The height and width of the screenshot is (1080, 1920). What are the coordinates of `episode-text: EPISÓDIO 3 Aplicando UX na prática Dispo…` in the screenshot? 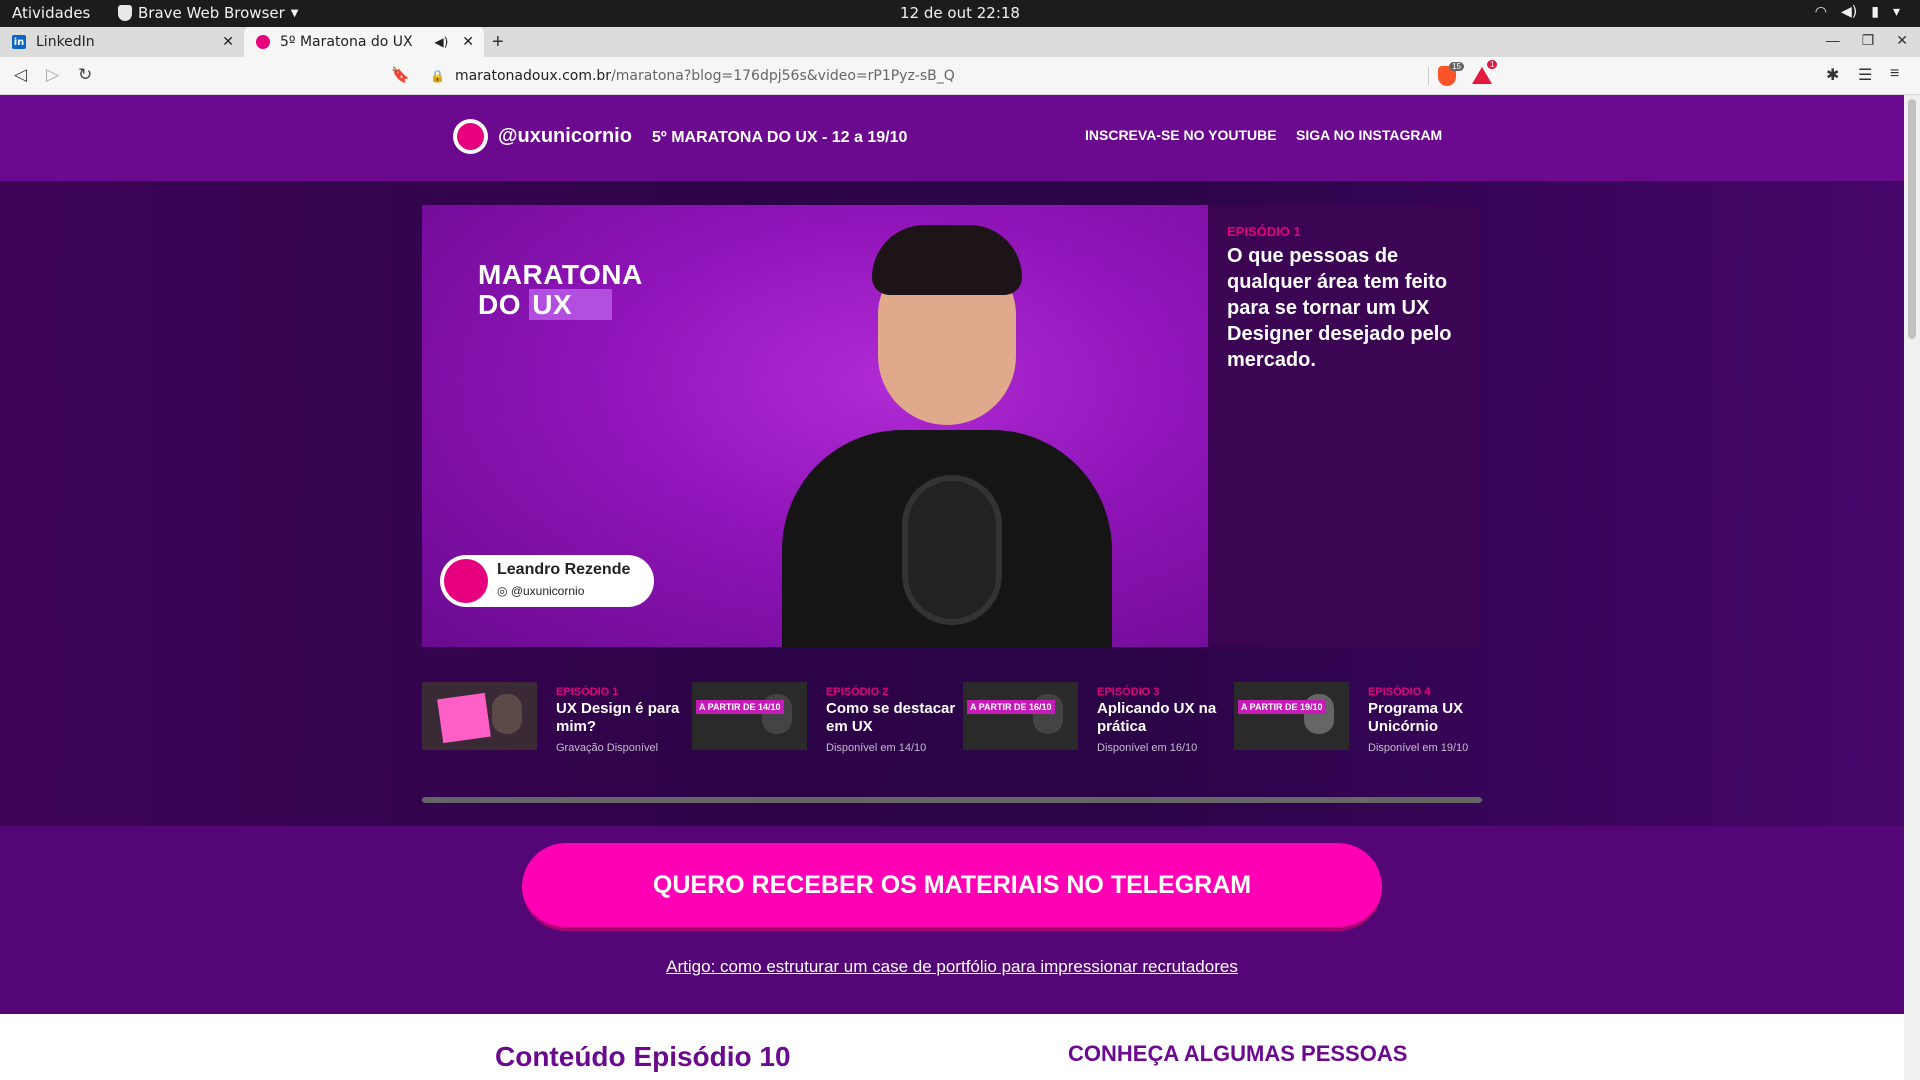 It's located at (1167, 720).